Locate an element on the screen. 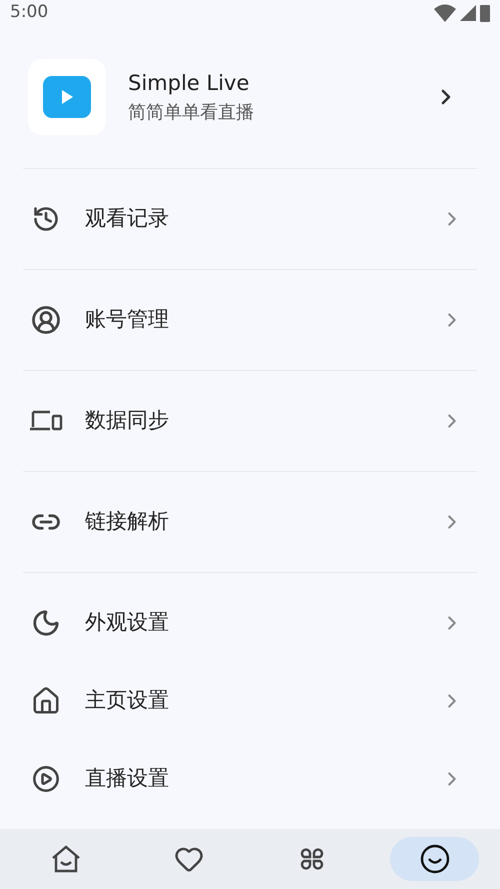 This screenshot has height=889, width=500. moon-icon is located at coordinates (46, 623).